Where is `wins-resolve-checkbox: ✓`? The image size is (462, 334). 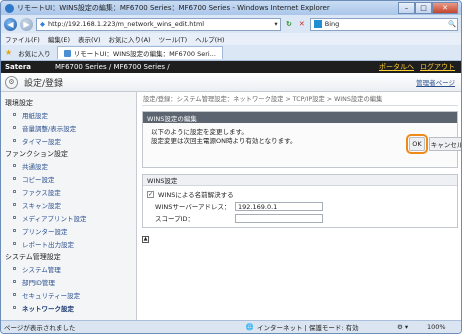 wins-resolve-checkbox: ✓ is located at coordinates (150, 194).